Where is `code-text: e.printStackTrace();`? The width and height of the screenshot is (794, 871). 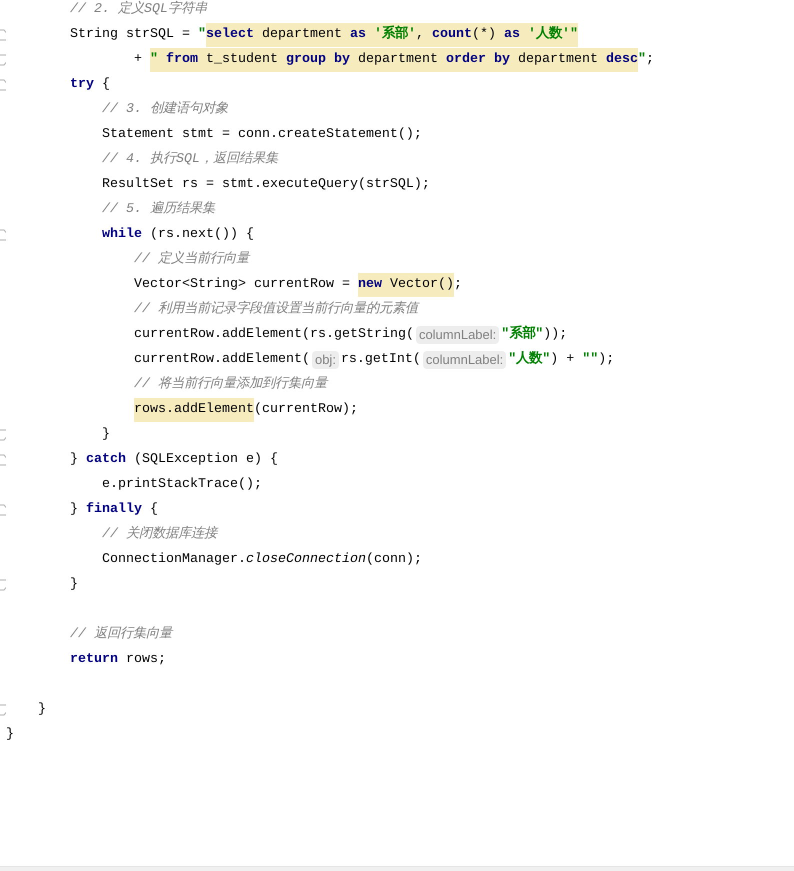
code-text: e.printStackTrace(); is located at coordinates (182, 485).